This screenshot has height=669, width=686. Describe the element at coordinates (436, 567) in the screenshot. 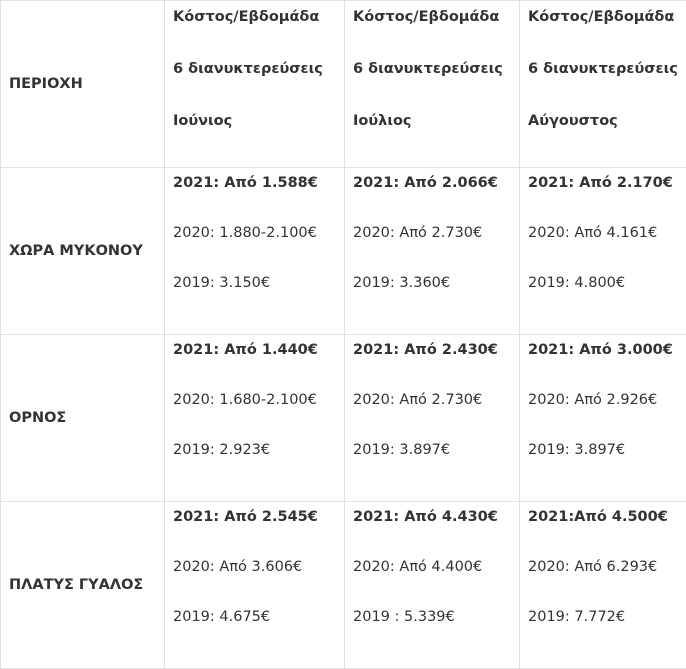

I see `price-2020: 2020: Από 4.400€` at that location.